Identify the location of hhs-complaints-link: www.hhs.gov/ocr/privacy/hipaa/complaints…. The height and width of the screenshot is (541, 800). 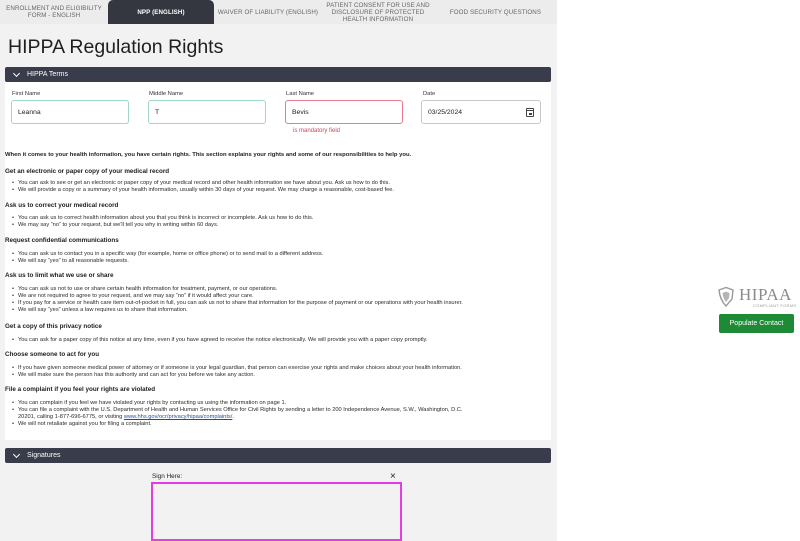
(178, 417).